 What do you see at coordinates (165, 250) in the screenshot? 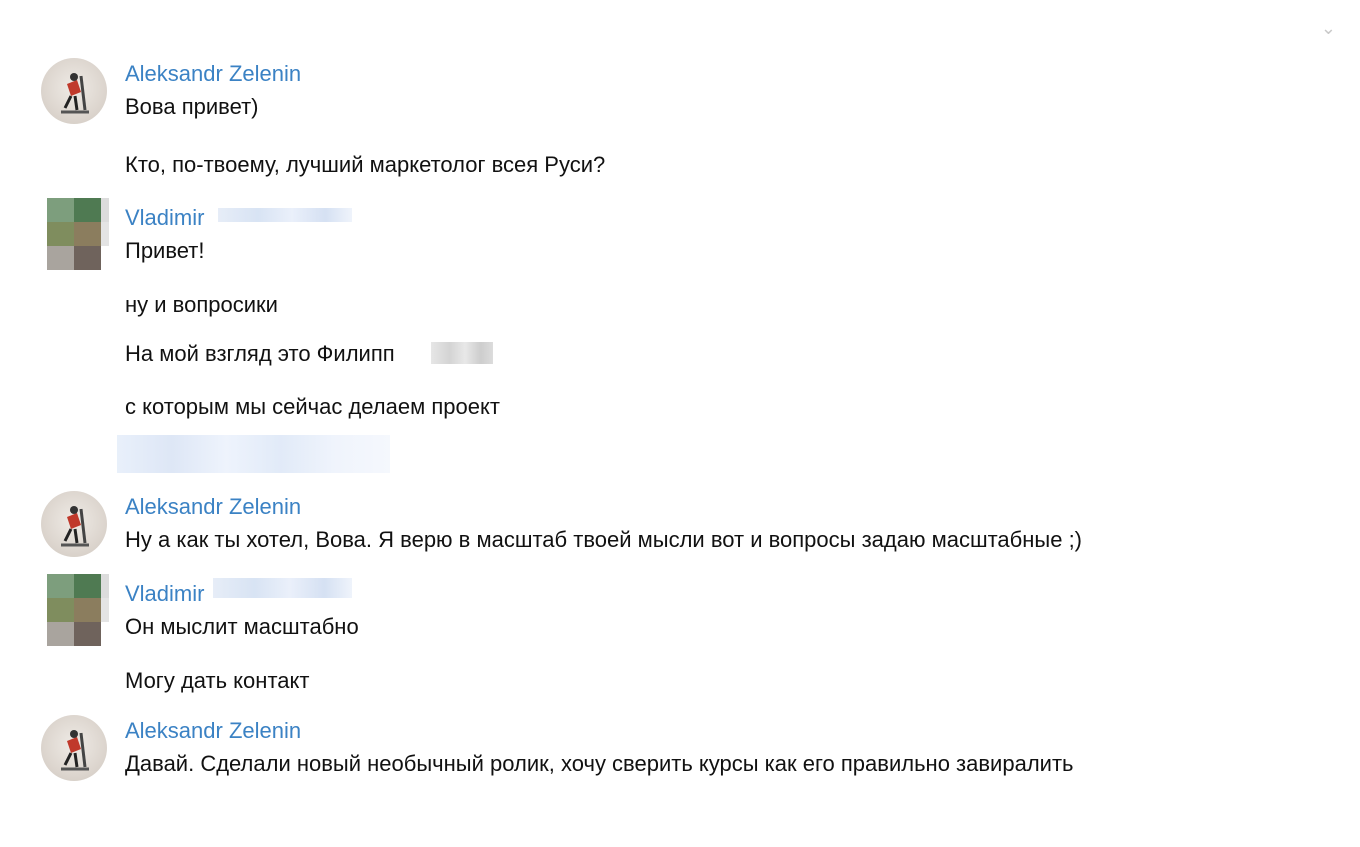
I see `message-text: Привет!` at bounding box center [165, 250].